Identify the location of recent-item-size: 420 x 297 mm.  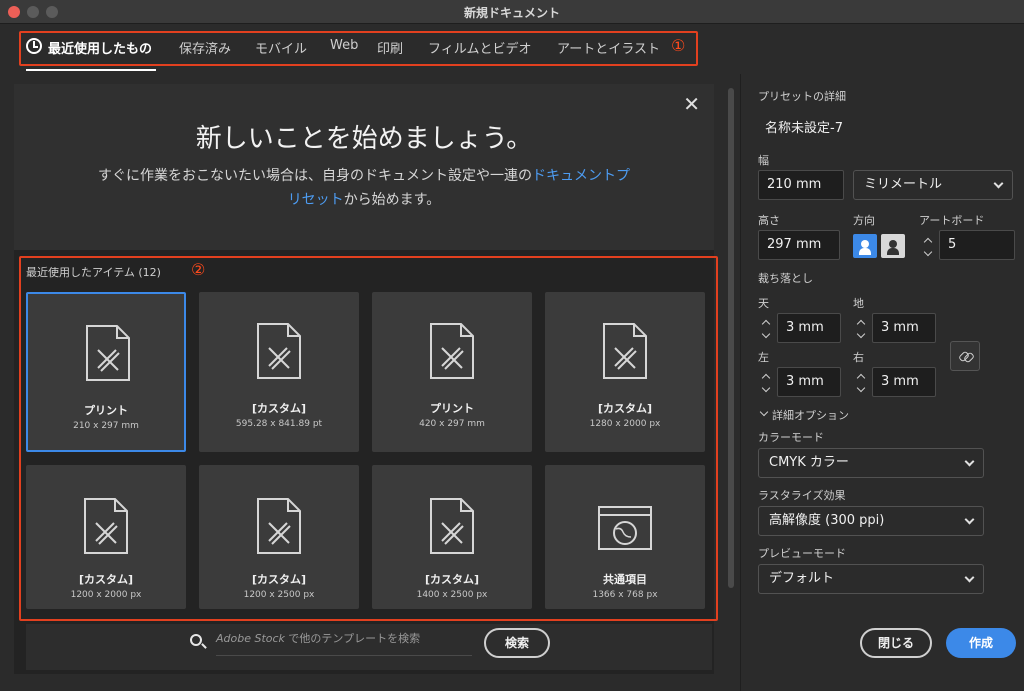
(452, 424).